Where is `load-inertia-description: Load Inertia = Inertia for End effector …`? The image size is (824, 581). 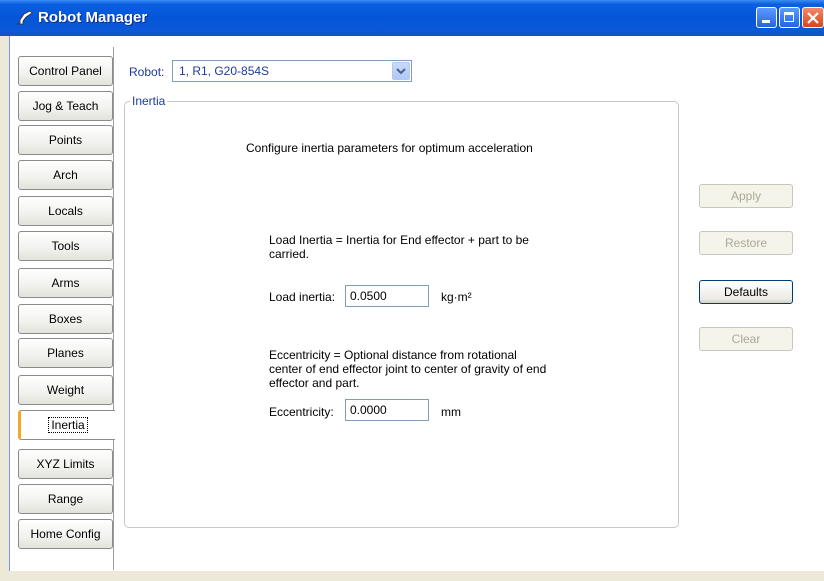 load-inertia-description: Load Inertia = Inertia for End effector … is located at coordinates (399, 247).